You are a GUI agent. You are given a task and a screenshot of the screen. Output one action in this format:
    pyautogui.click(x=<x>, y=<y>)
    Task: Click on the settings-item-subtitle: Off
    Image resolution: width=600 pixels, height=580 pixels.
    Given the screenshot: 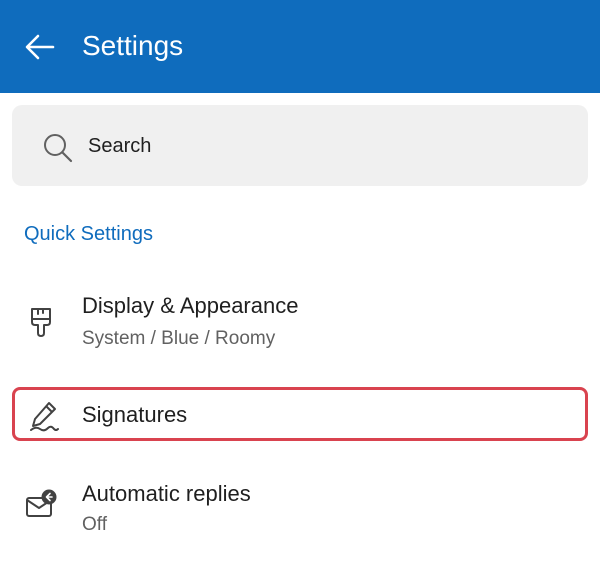 What is the action you would take?
    pyautogui.click(x=94, y=524)
    